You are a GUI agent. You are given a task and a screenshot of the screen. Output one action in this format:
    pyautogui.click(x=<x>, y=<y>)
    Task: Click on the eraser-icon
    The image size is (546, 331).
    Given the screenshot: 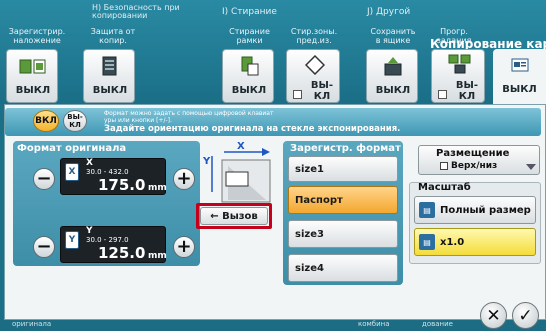 What is the action you would take?
    pyautogui.click(x=315, y=65)
    